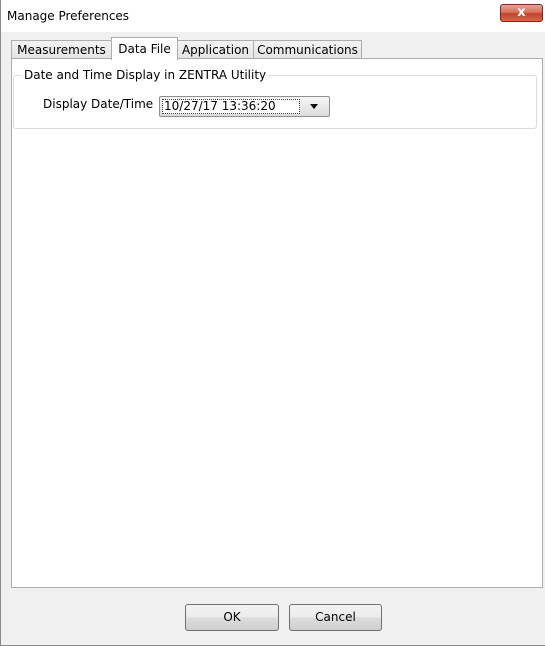 The width and height of the screenshot is (545, 646). Describe the element at coordinates (307, 49) in the screenshot. I see `tab-communications: Communications` at that location.